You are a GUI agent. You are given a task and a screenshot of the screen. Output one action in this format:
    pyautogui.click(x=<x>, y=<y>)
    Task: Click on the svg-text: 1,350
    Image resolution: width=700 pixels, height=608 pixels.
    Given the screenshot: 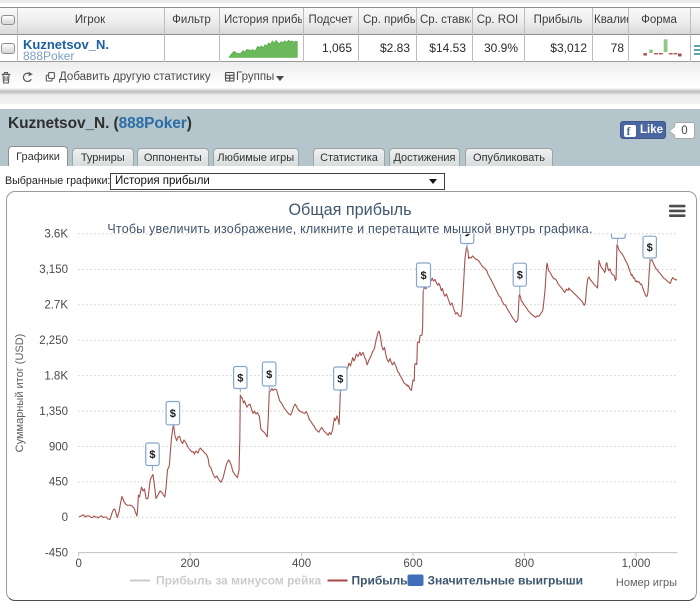 What is the action you would take?
    pyautogui.click(x=53, y=412)
    